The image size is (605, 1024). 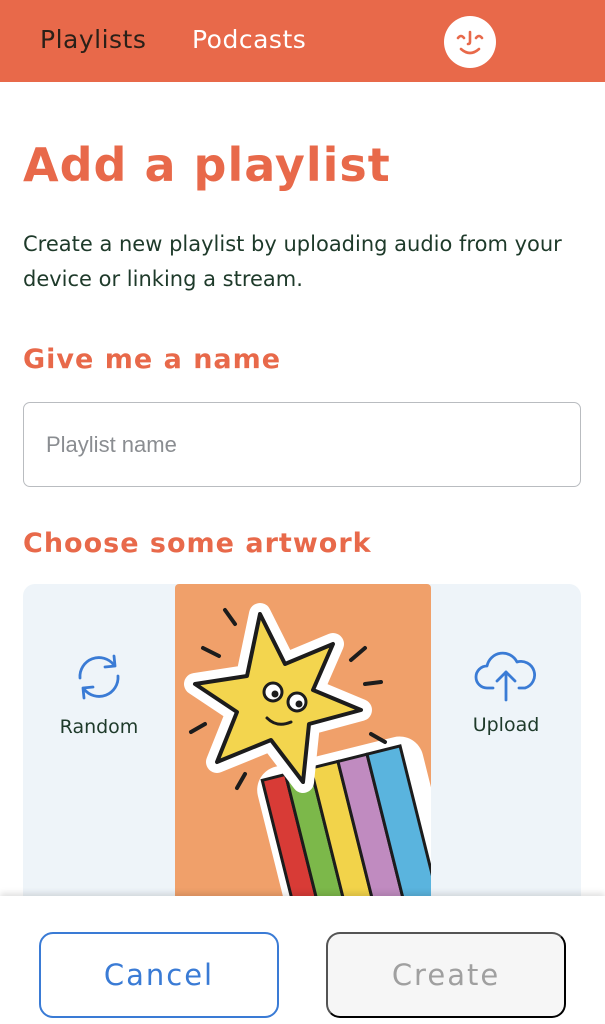 What do you see at coordinates (506, 725) in the screenshot?
I see `upload-label: Upload` at bounding box center [506, 725].